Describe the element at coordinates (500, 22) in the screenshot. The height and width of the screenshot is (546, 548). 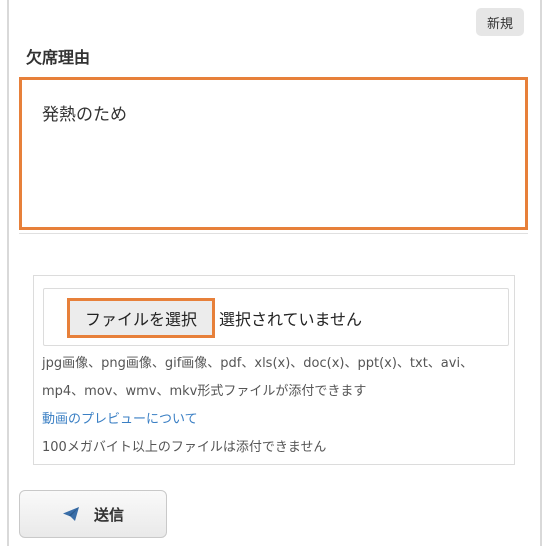
I see `status-badge: 新規` at that location.